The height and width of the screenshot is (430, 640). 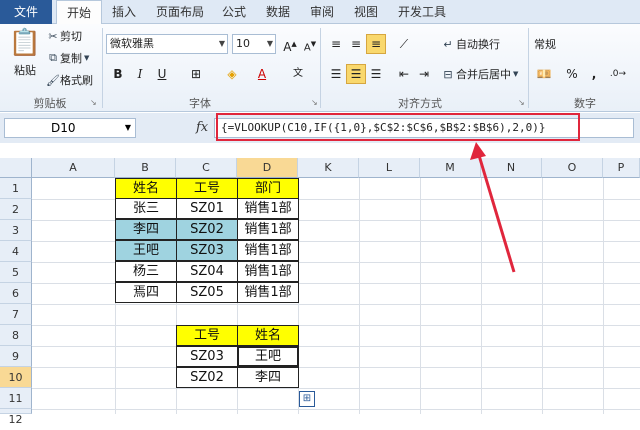 What do you see at coordinates (478, 151) in the screenshot?
I see `arrow-head` at bounding box center [478, 151].